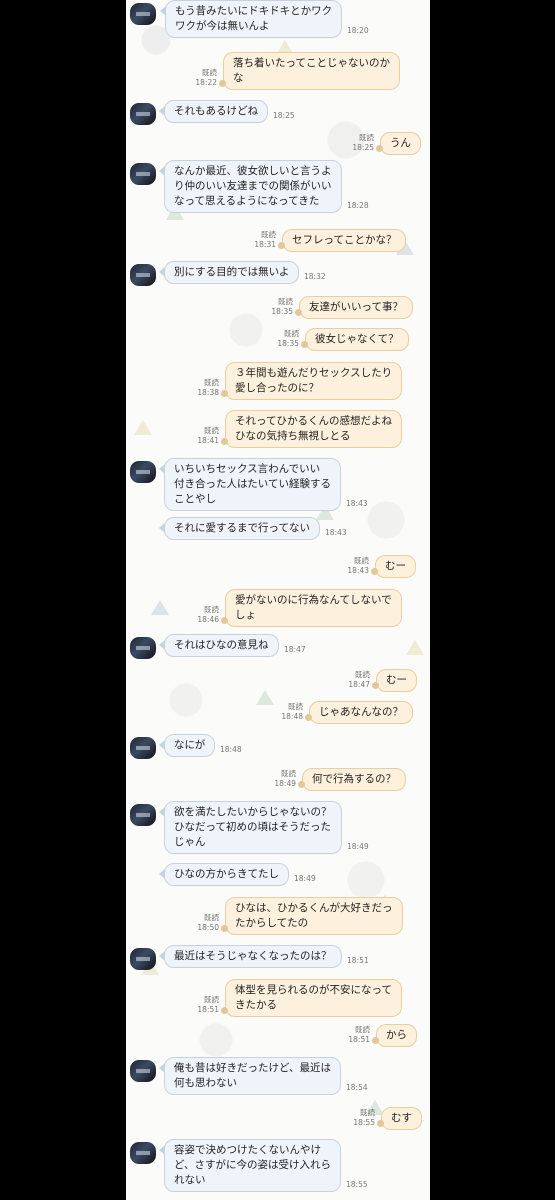  What do you see at coordinates (313, 998) in the screenshot?
I see `outgoing-message-bubble: 体型を見られるのが不安になって きたかる` at bounding box center [313, 998].